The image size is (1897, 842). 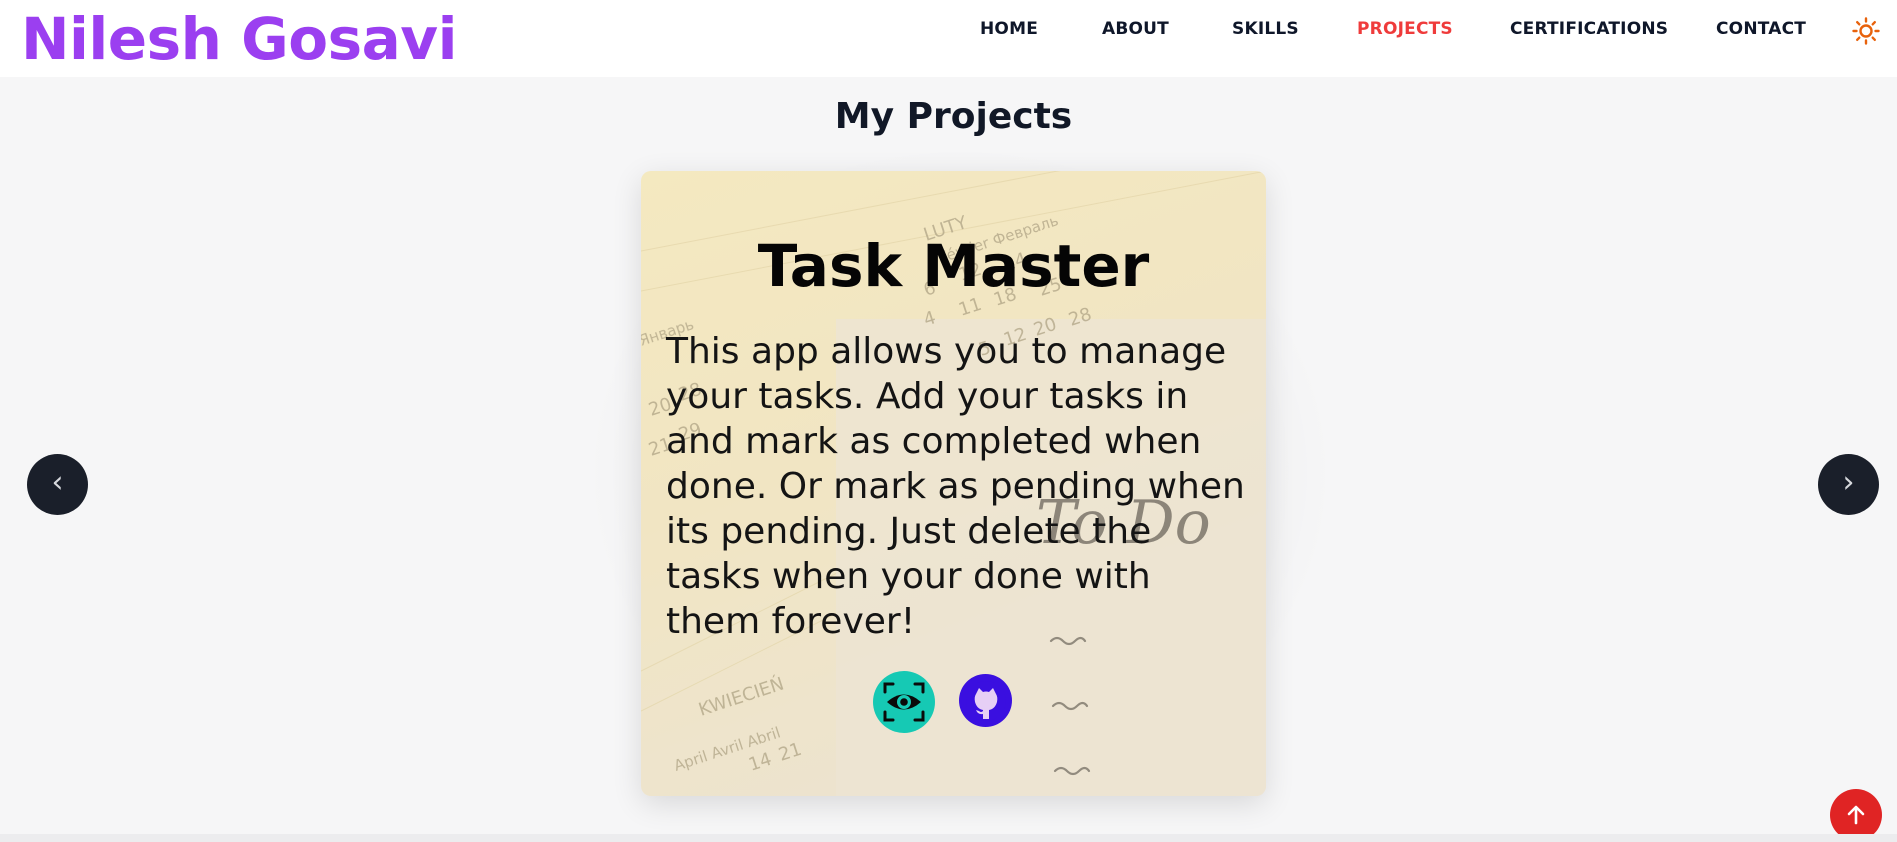 What do you see at coordinates (953, 266) in the screenshot?
I see `project-title: Task Master` at bounding box center [953, 266].